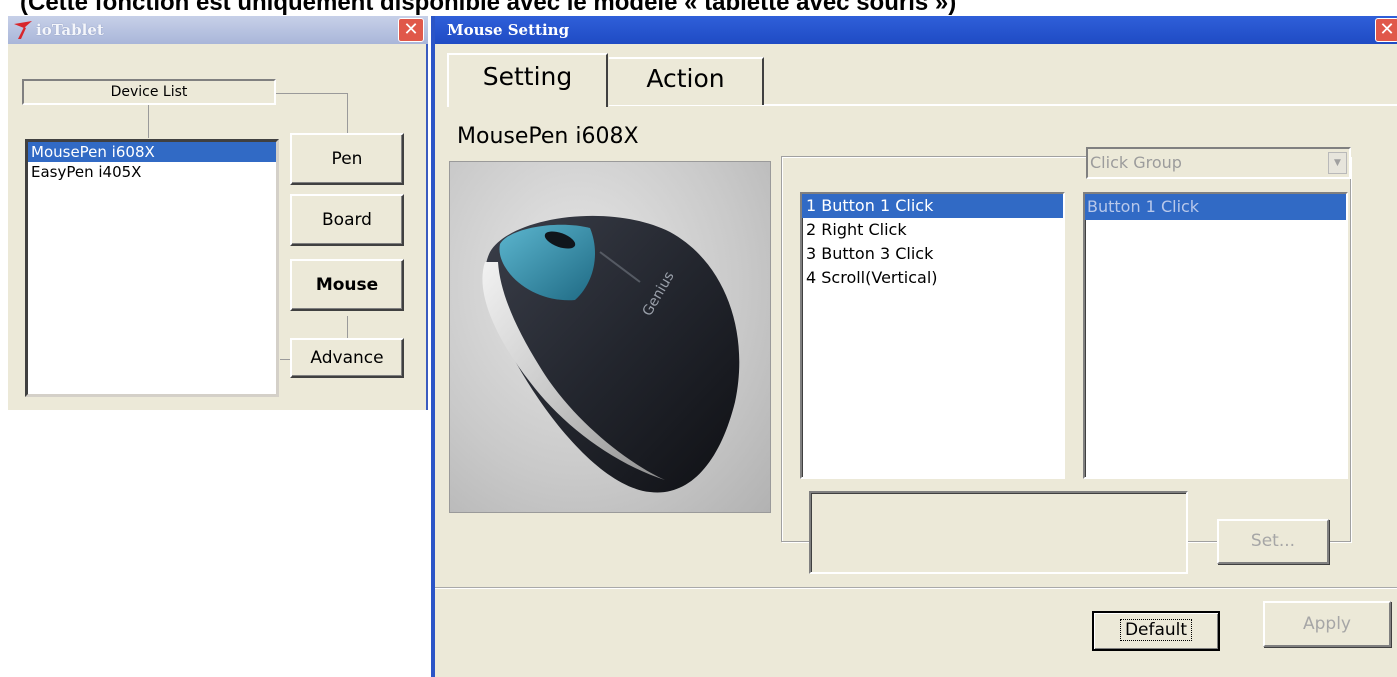 This screenshot has height=677, width=1397. What do you see at coordinates (932, 230) in the screenshot?
I see `action-item-2: 2 Right Click` at bounding box center [932, 230].